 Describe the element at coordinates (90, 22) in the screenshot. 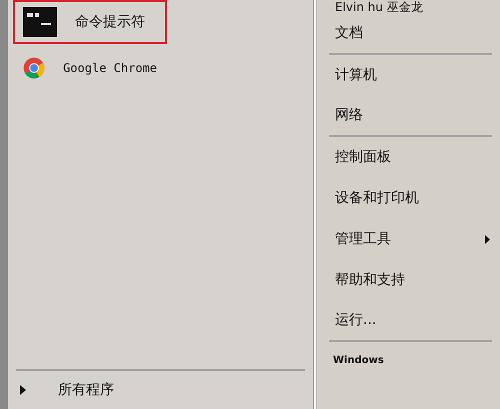

I see `program-item: 命令提示符` at that location.